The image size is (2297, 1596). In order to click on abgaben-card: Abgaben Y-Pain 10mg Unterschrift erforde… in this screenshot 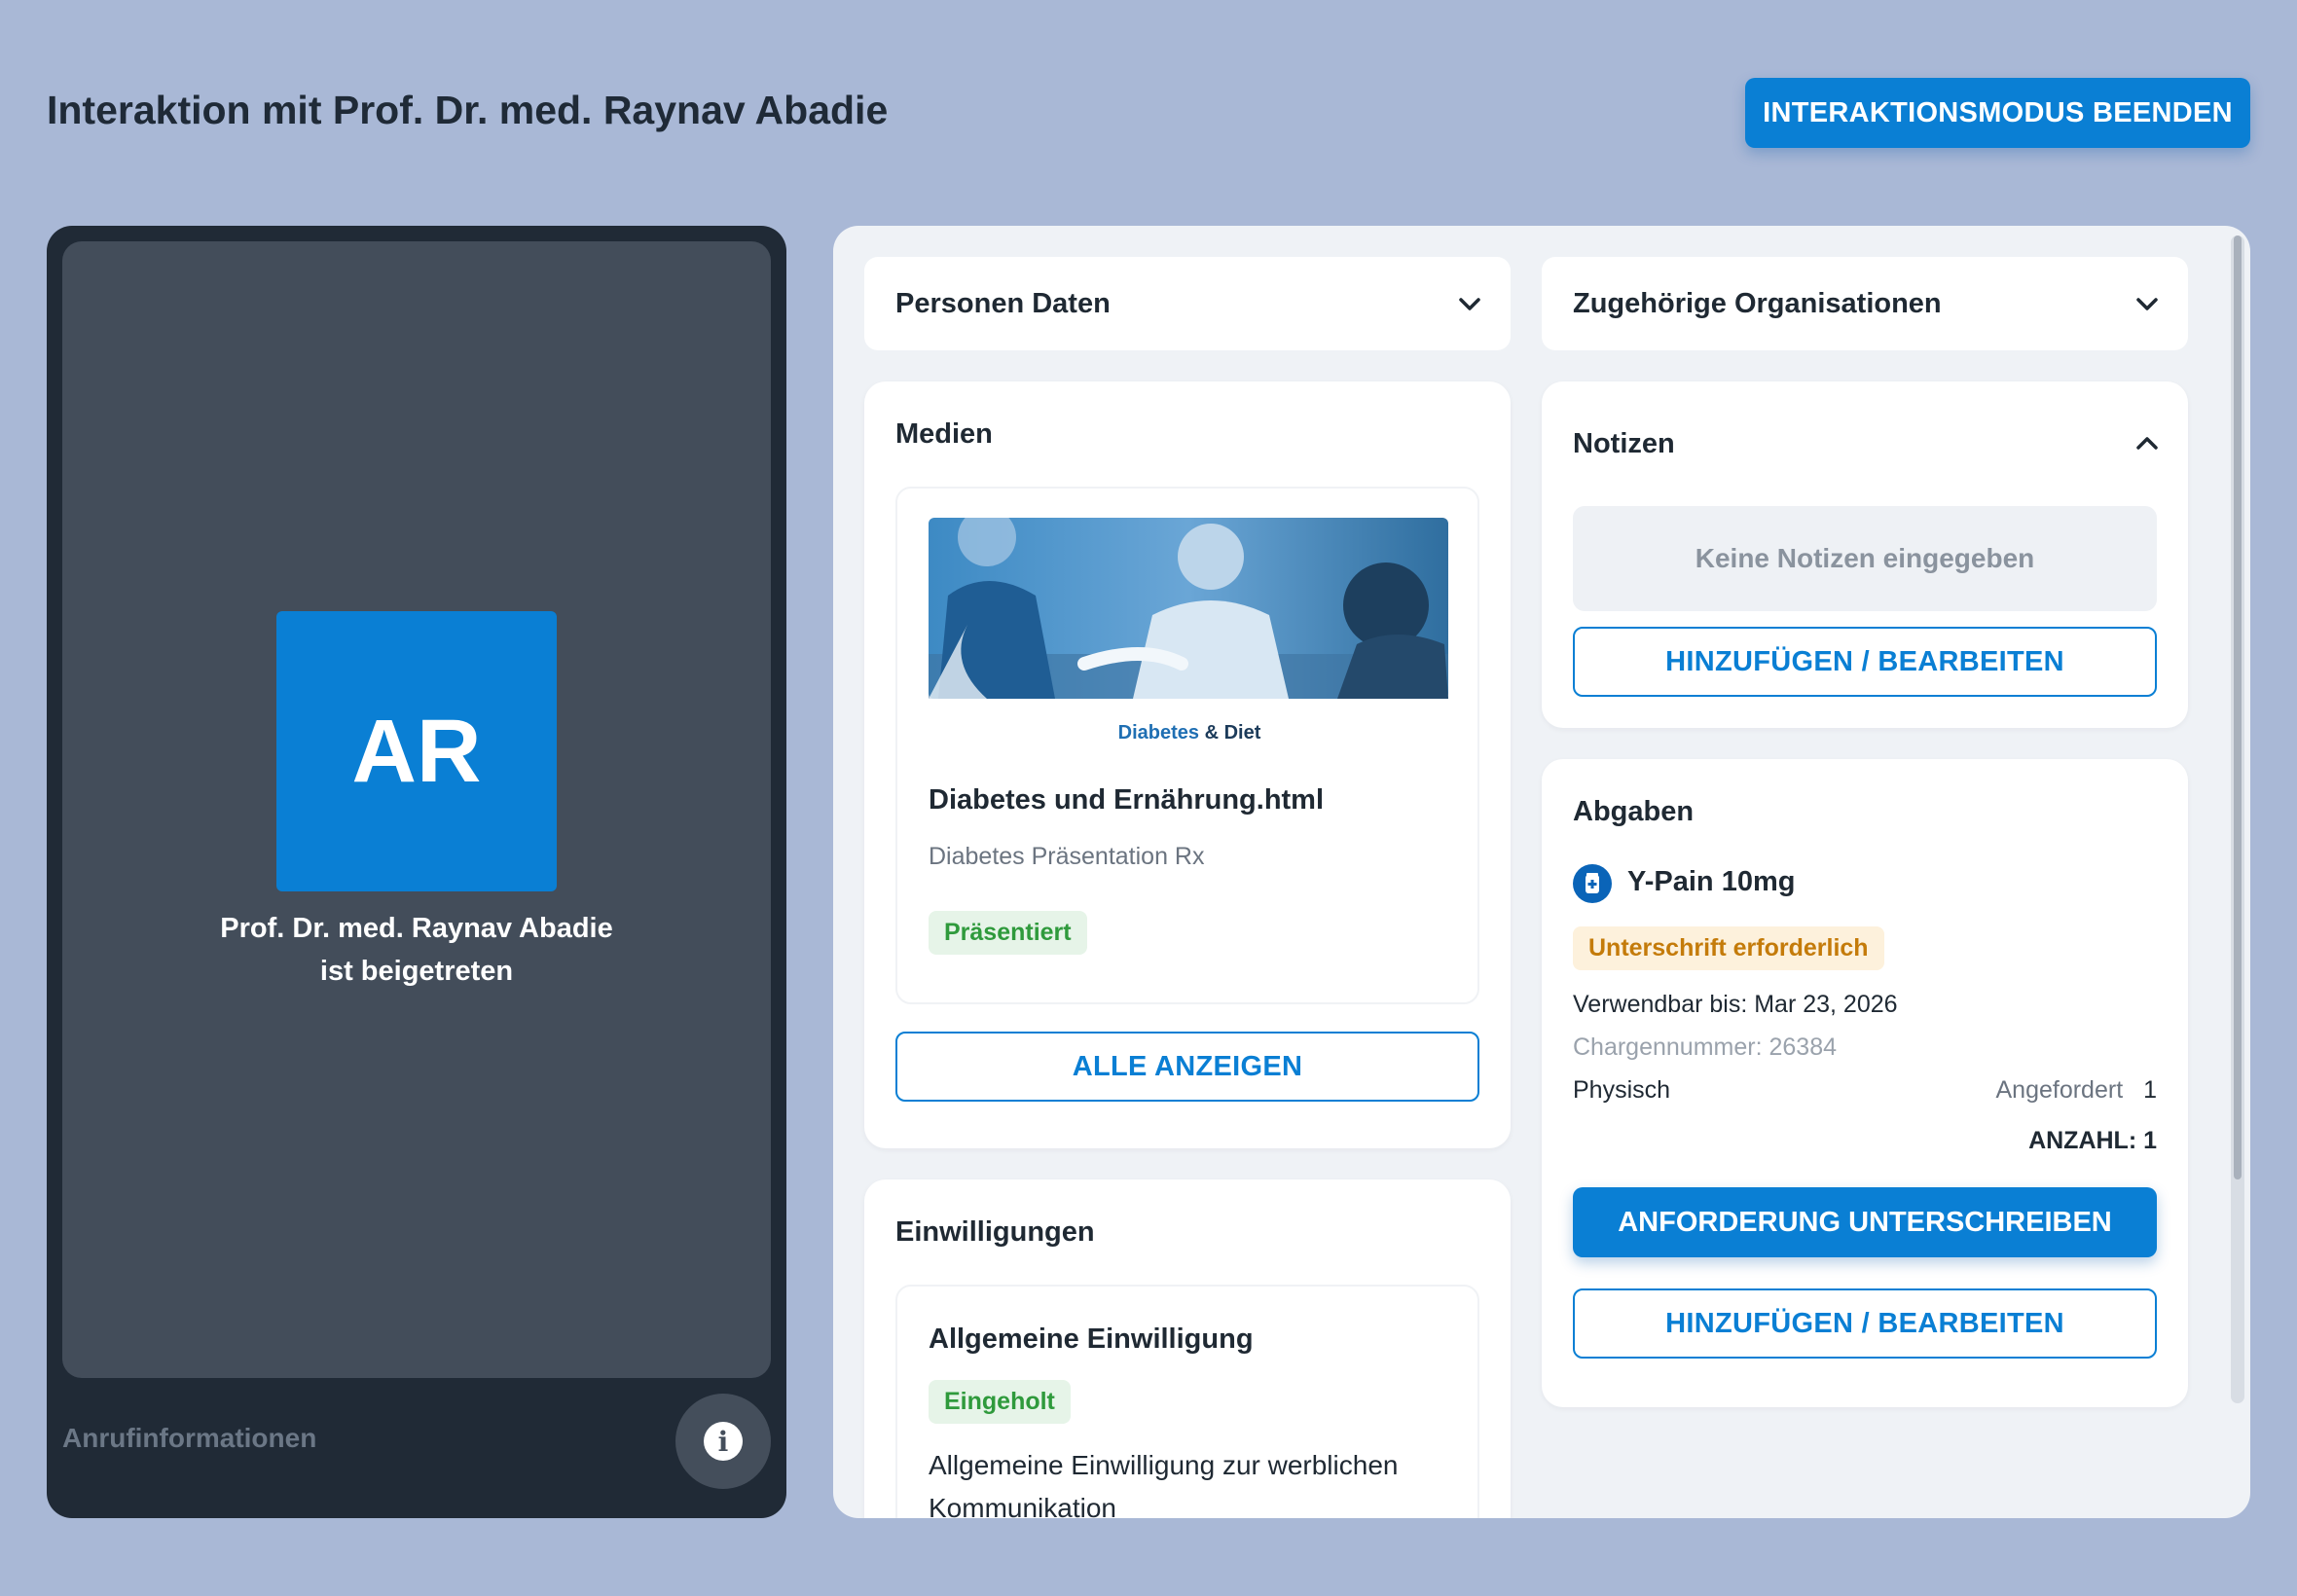, I will do `click(1865, 1083)`.